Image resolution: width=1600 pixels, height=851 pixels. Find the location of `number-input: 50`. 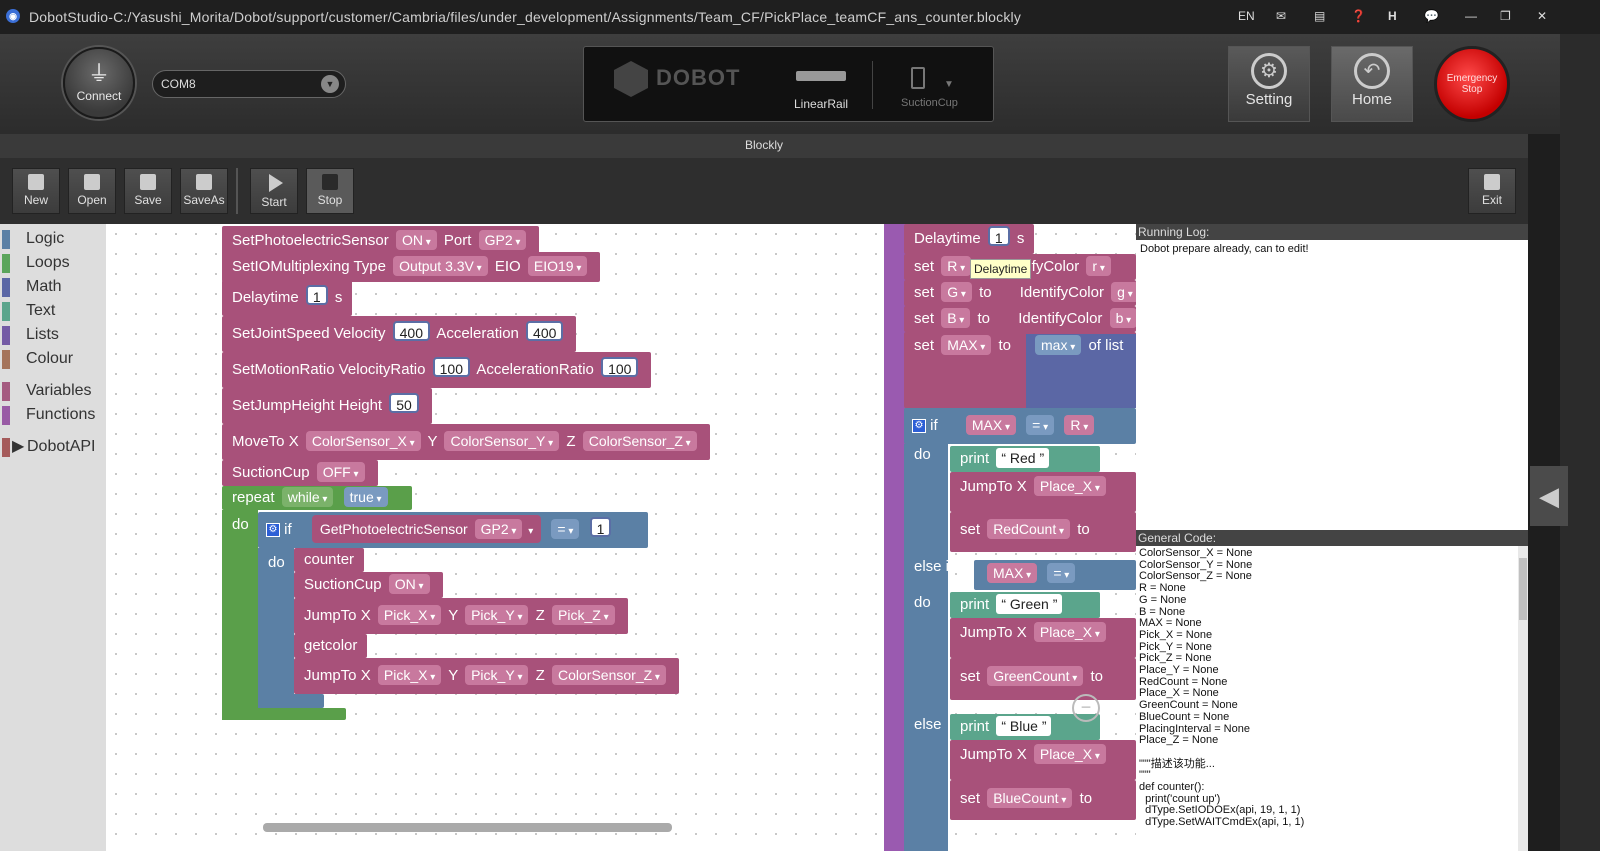

number-input: 50 is located at coordinates (404, 403).